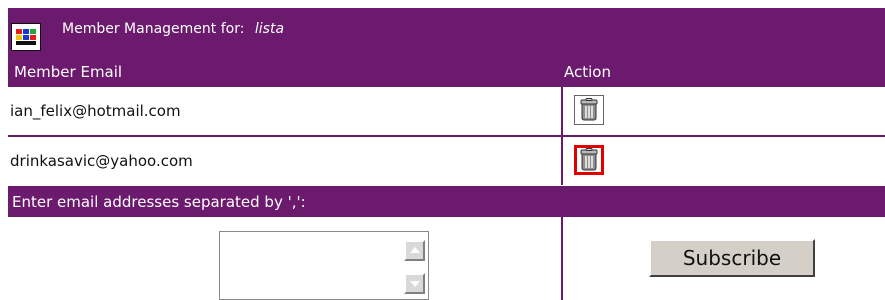 The height and width of the screenshot is (300, 885). I want to click on delete-member-button-selected, so click(589, 160).